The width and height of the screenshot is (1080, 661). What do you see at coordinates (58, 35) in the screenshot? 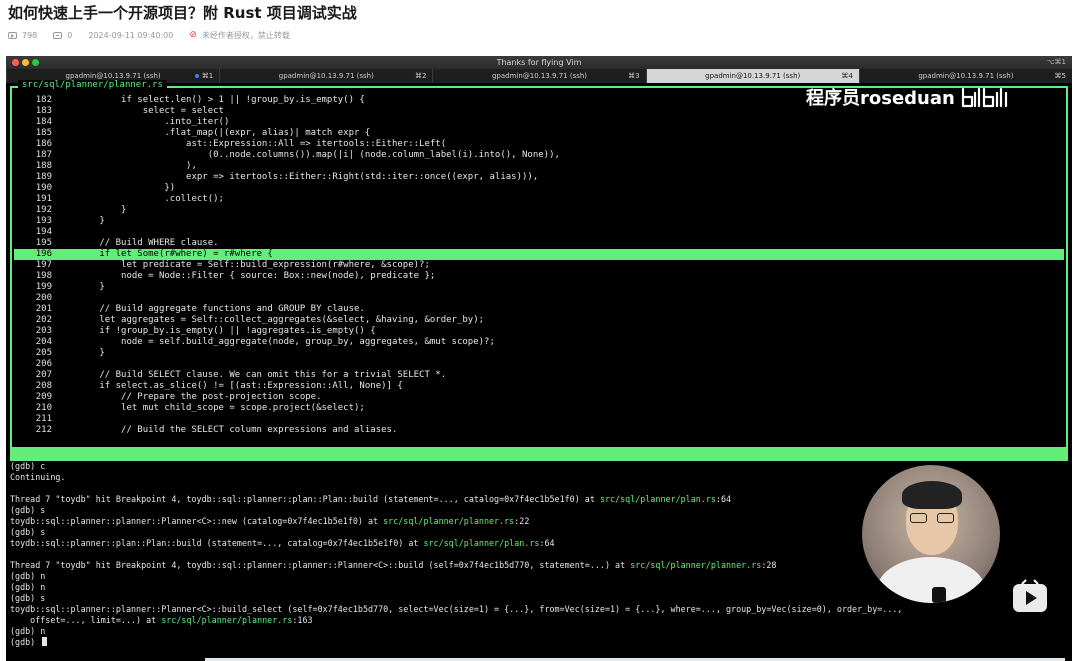
I see `danmaku-count-icon` at bounding box center [58, 35].